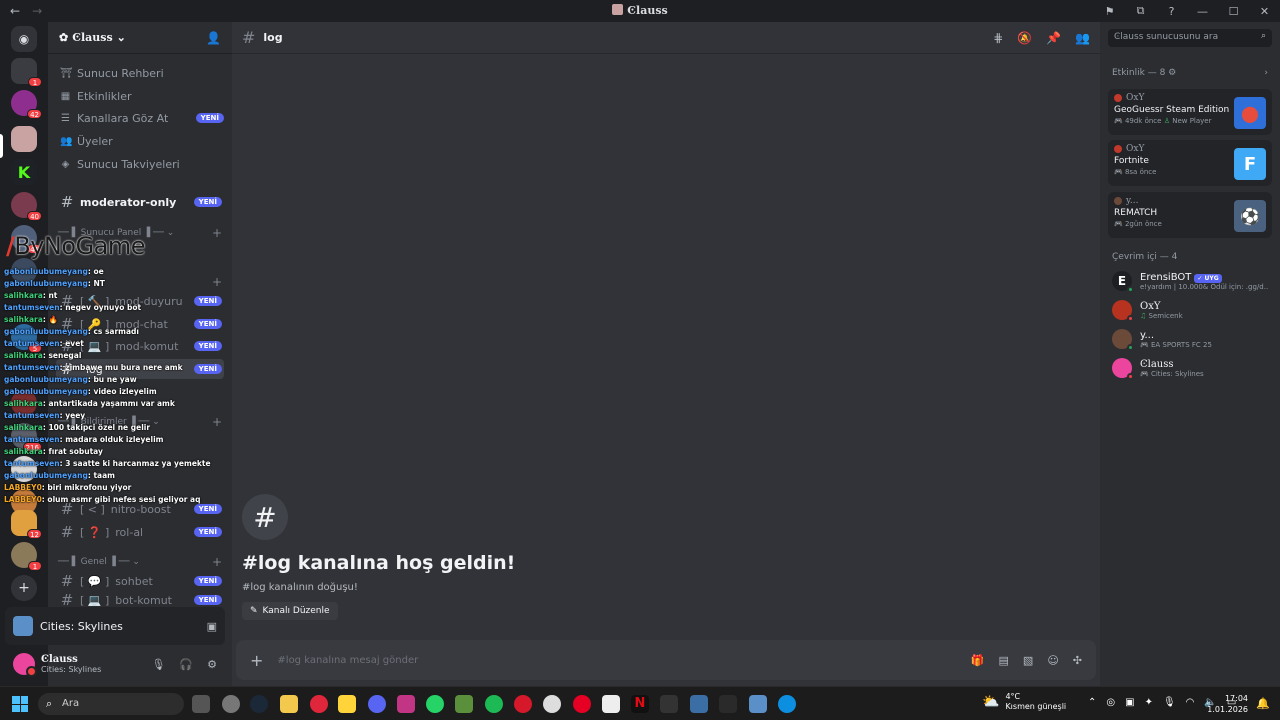 The width and height of the screenshot is (1280, 720). Describe the element at coordinates (24, 588) in the screenshot. I see `add-server-button: +` at that location.